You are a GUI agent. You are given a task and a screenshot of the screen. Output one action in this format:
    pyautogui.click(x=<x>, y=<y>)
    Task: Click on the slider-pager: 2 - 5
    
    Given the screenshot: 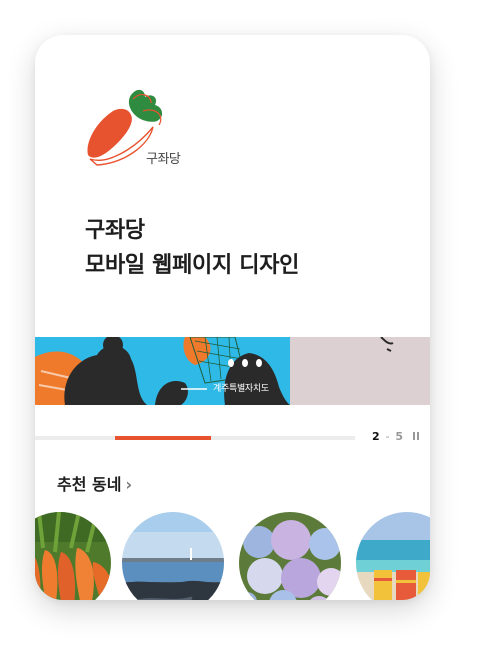 What is the action you would take?
    pyautogui.click(x=395, y=436)
    